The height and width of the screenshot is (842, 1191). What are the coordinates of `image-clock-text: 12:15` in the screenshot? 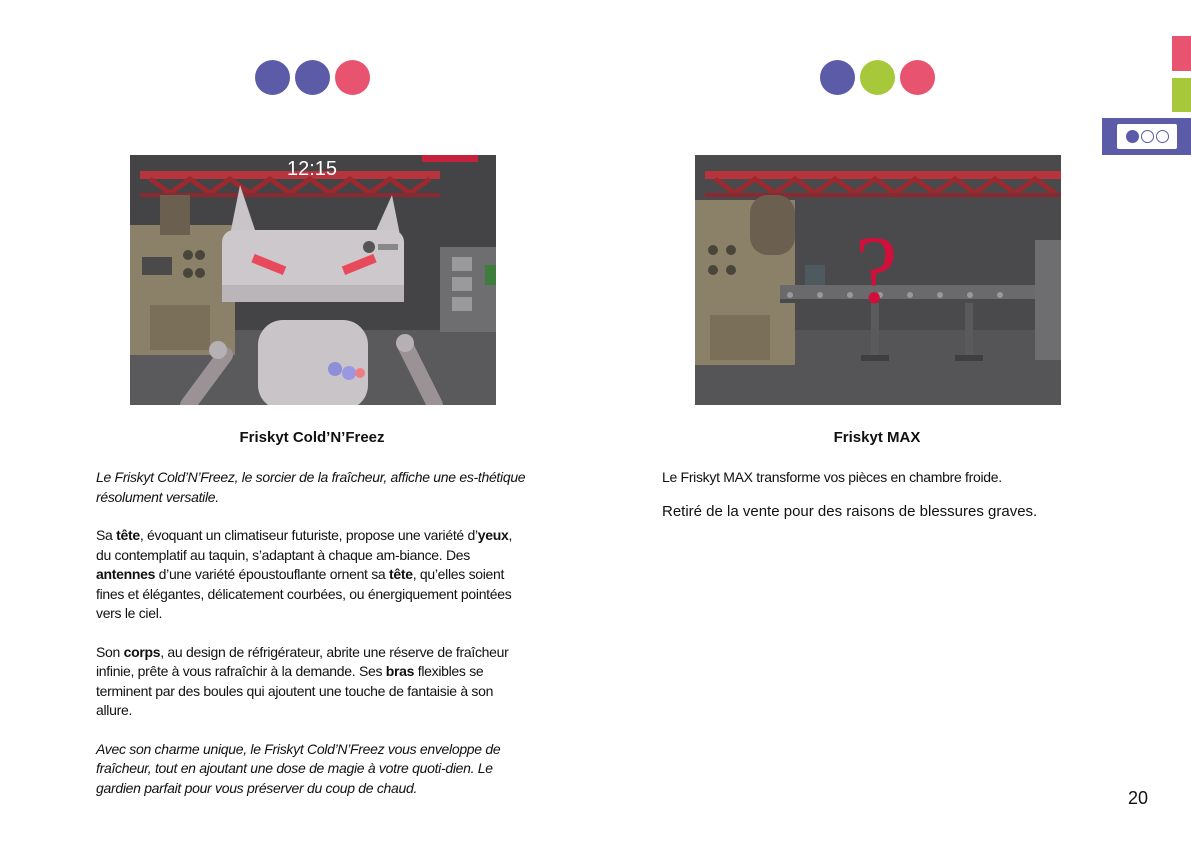 It's located at (312, 169).